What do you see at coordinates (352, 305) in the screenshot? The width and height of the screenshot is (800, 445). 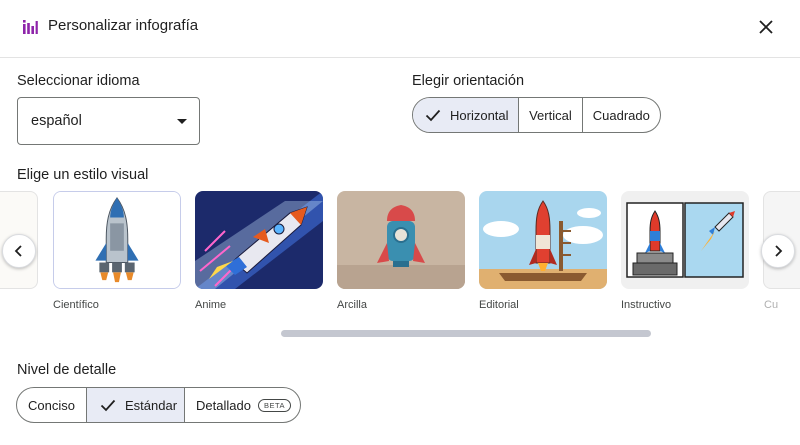 I see `style-card-label: Arcilla` at bounding box center [352, 305].